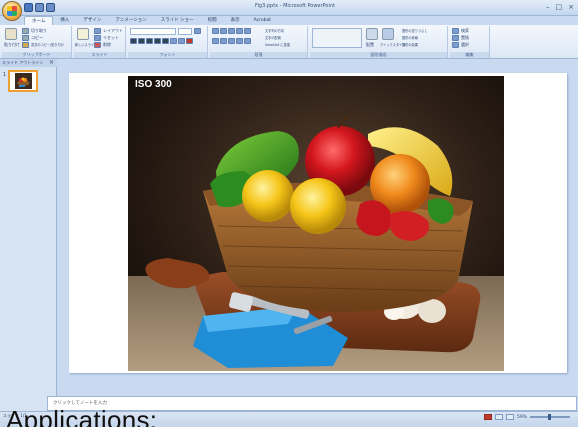 The width and height of the screenshot is (578, 427). Describe the element at coordinates (99, 55) in the screenshot. I see `group-label-slides: スライド` at that location.